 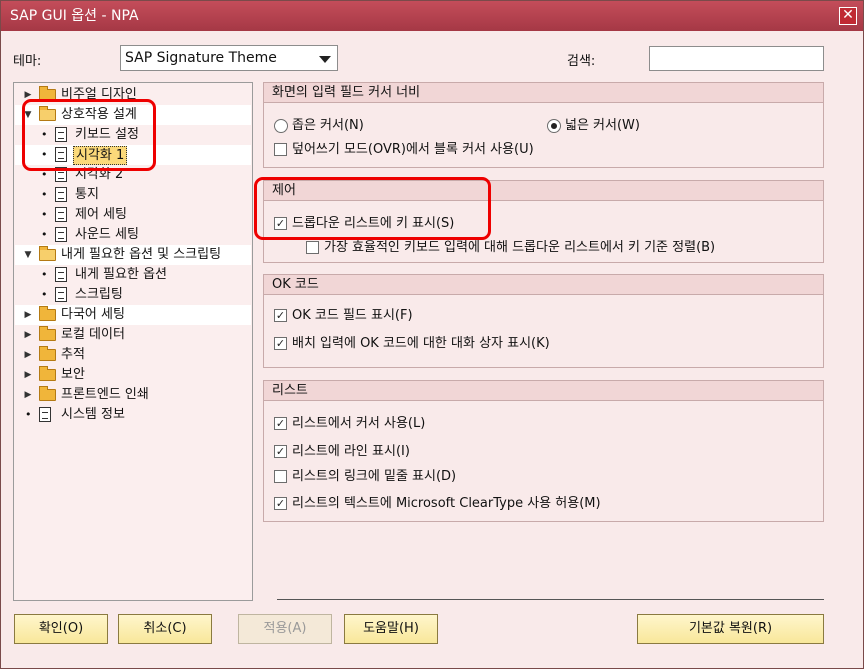 I want to click on tree-item-label: 통지, so click(x=87, y=194).